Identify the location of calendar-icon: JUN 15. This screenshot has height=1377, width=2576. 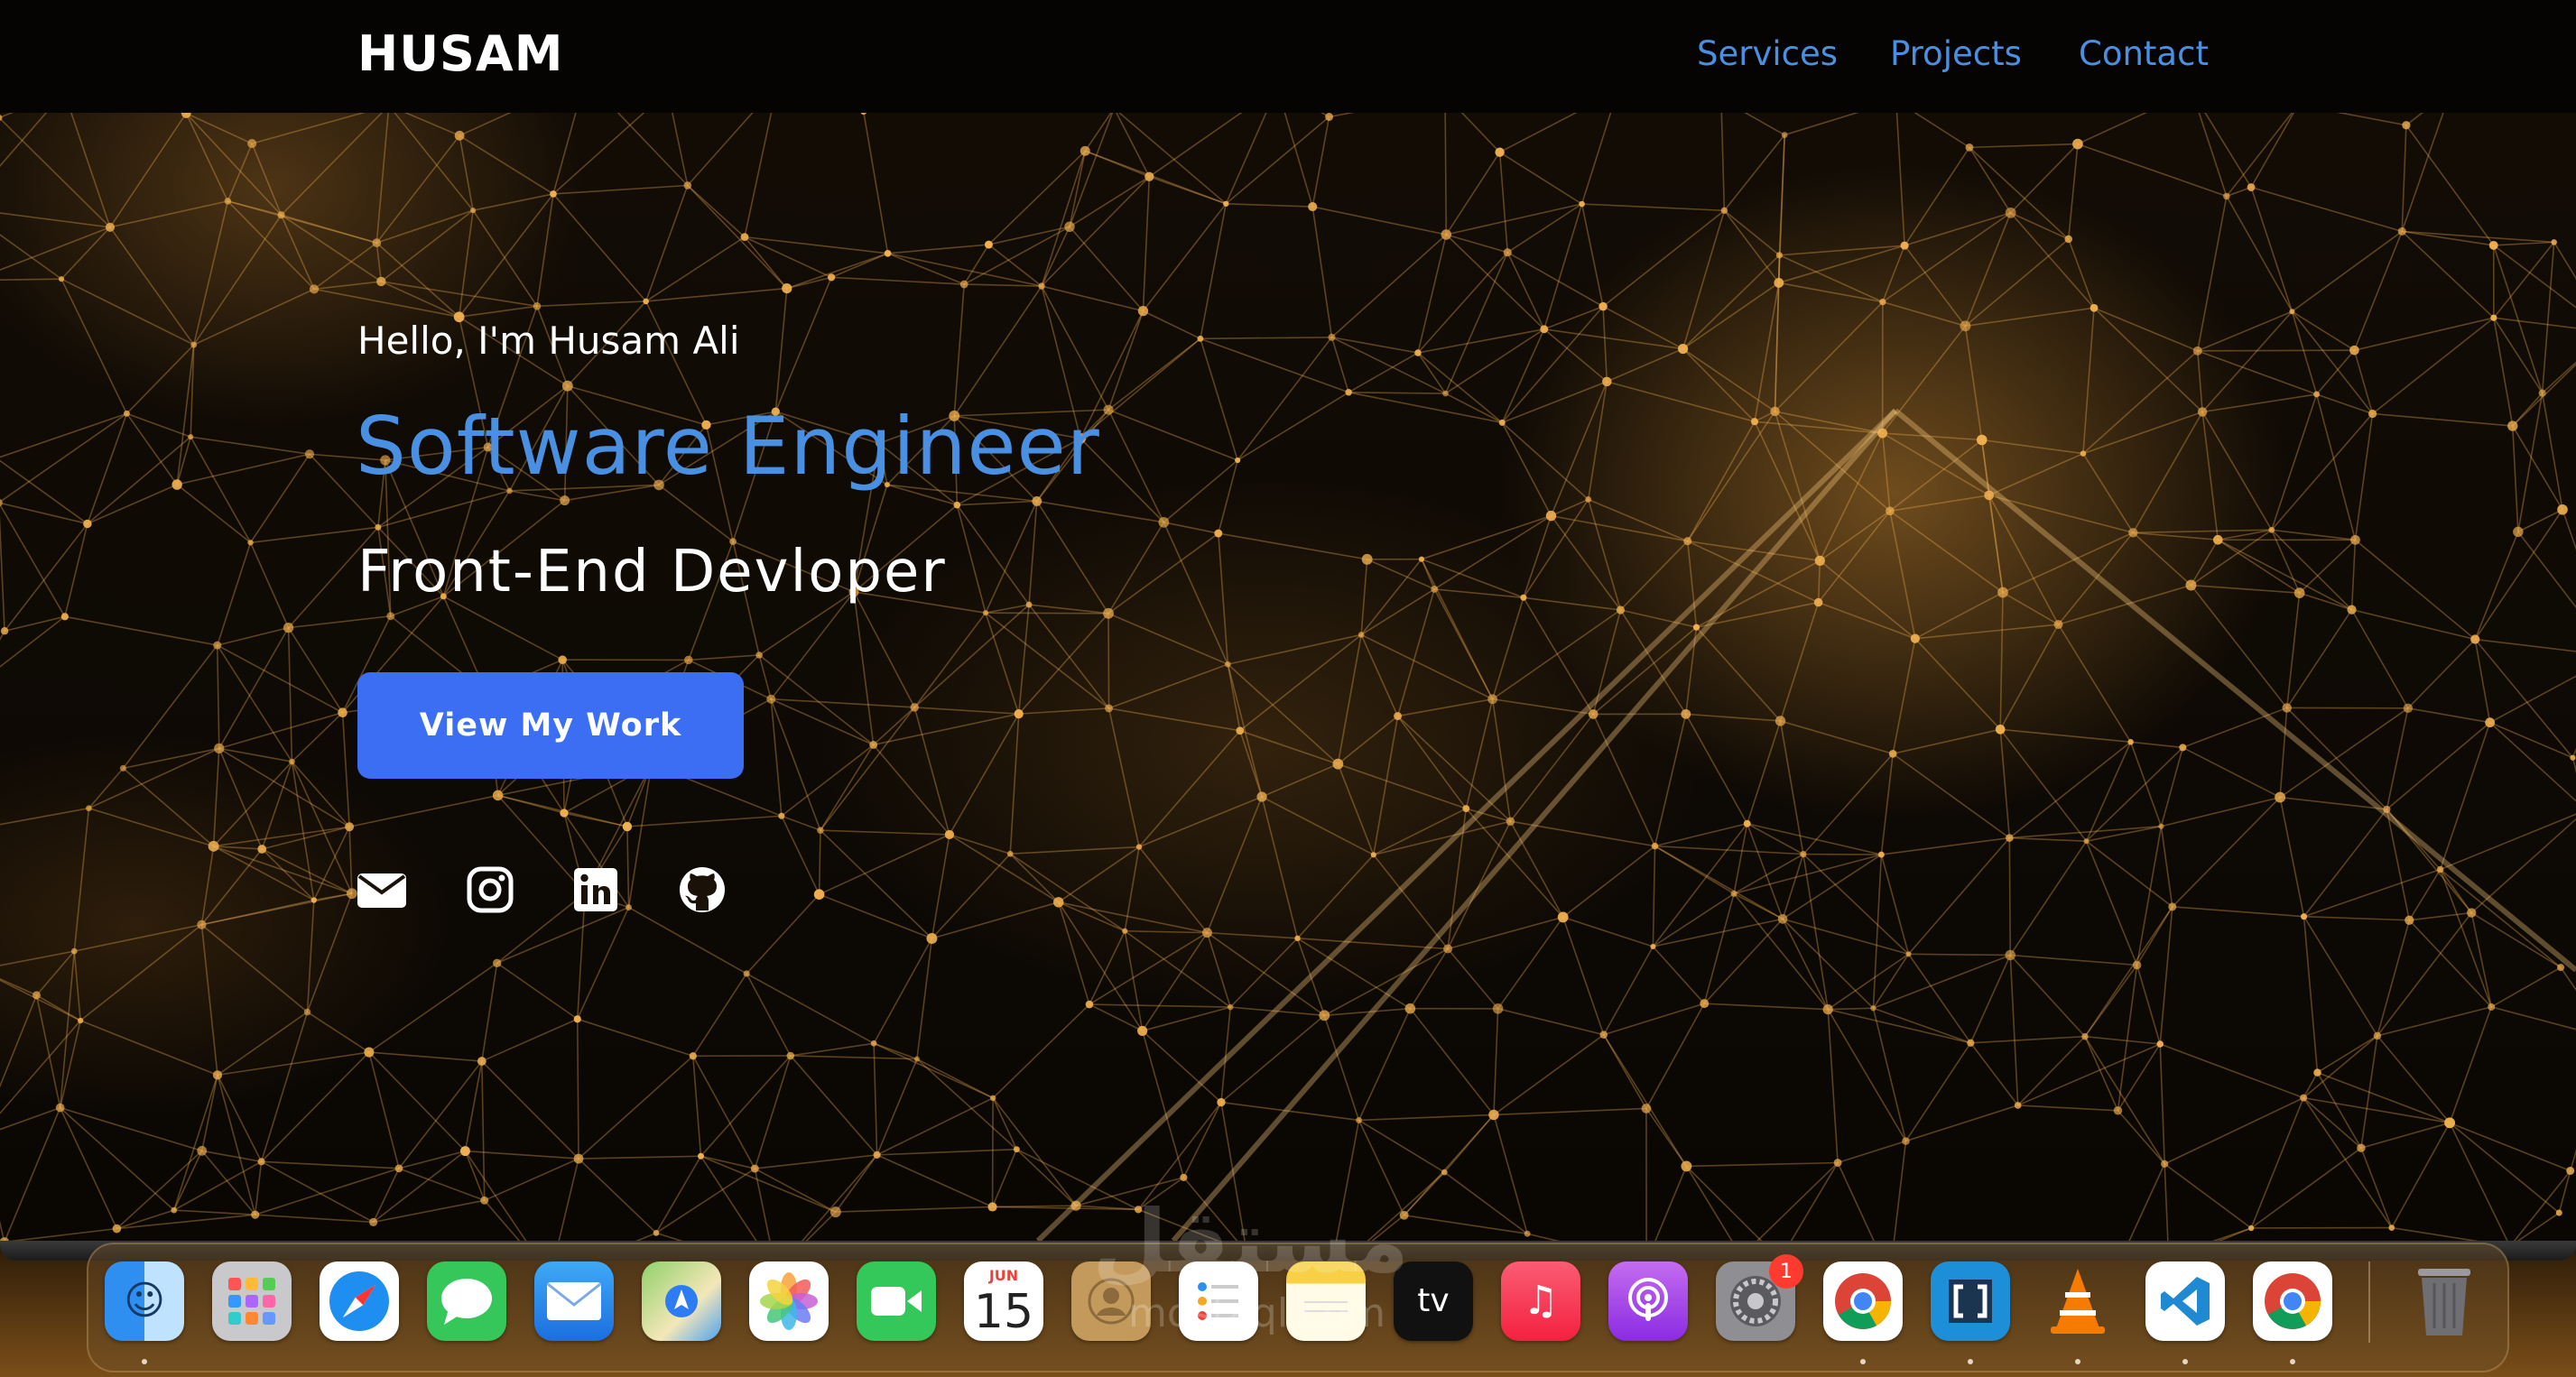
(1003, 1301).